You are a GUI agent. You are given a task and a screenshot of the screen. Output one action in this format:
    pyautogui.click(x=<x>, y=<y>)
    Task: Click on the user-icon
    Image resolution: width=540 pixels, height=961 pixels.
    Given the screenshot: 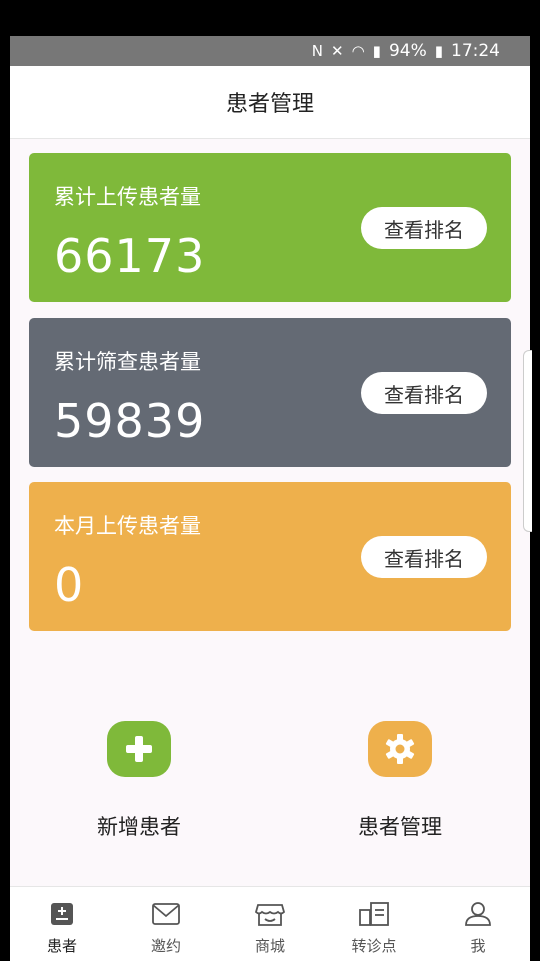 What is the action you would take?
    pyautogui.click(x=478, y=914)
    